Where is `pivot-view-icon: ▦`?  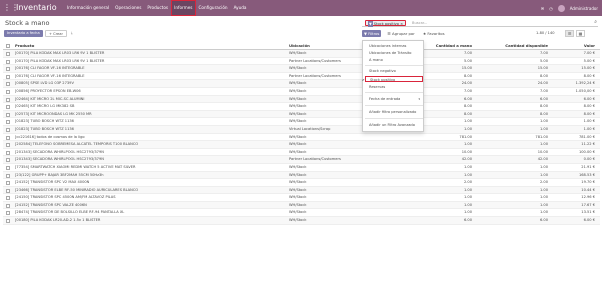
pivot-view-icon: ▦ is located at coordinates (580, 33).